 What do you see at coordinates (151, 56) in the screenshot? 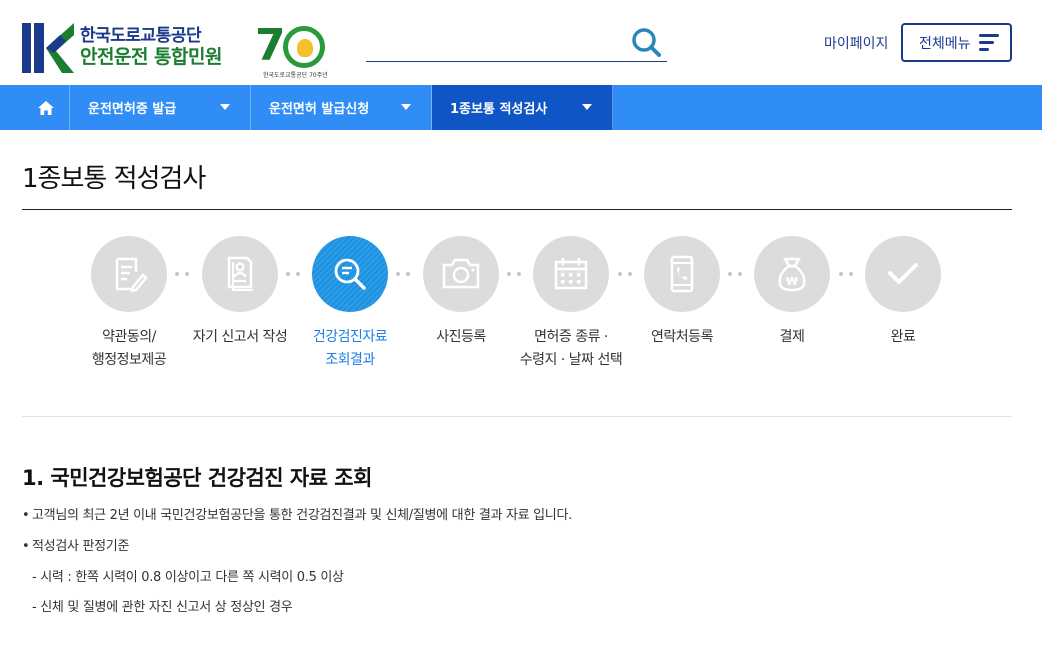
I see `logo-line2: 안전운전 통합민원` at bounding box center [151, 56].